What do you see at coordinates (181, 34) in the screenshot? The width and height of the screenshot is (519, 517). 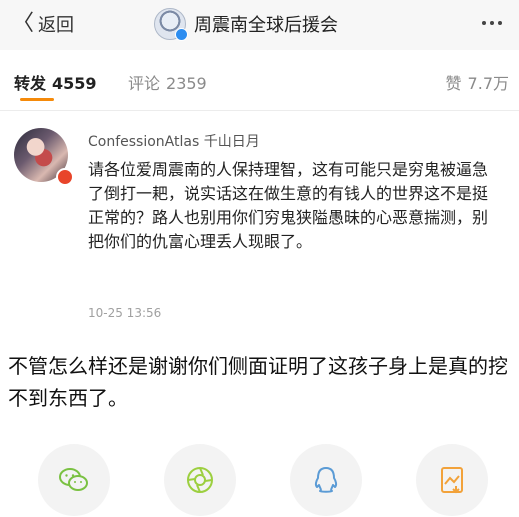 I see `verified-badge-icon` at bounding box center [181, 34].